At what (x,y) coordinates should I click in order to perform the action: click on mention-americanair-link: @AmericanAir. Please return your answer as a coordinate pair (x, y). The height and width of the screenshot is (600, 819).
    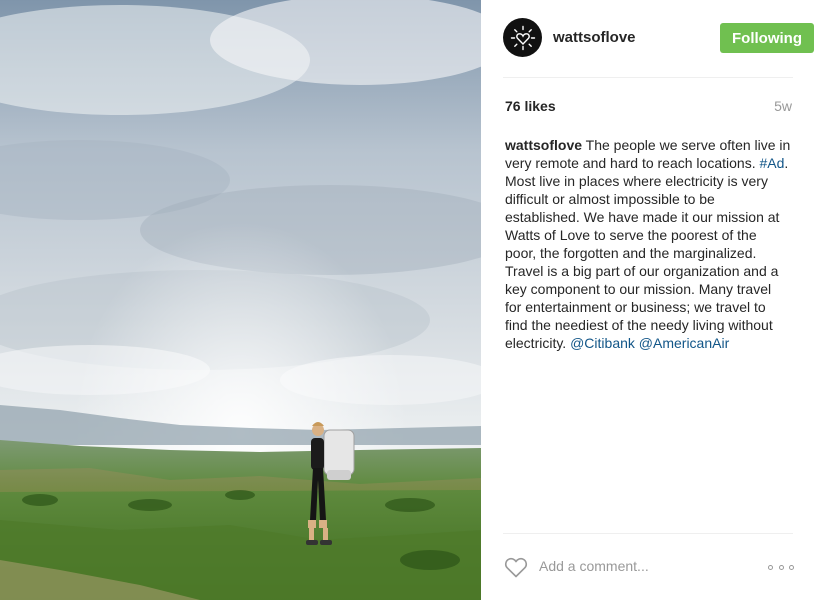
    Looking at the image, I should click on (684, 343).